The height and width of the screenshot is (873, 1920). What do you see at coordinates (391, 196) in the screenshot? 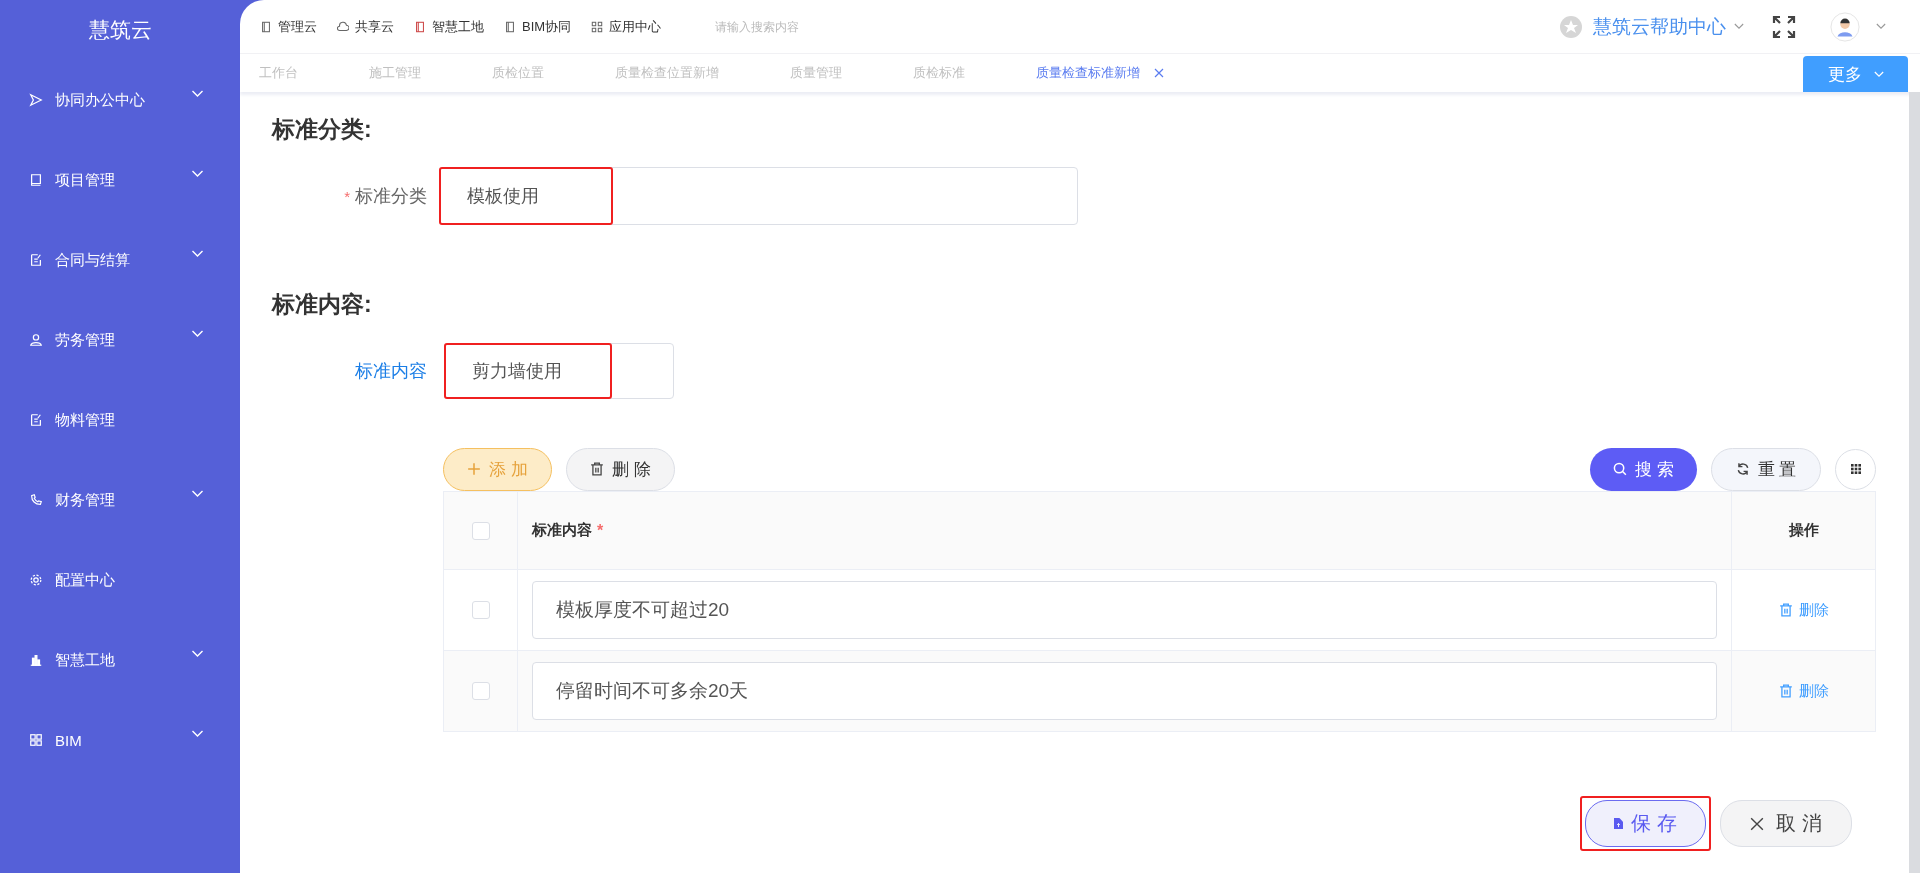
I see `field-label: 标准分类` at bounding box center [391, 196].